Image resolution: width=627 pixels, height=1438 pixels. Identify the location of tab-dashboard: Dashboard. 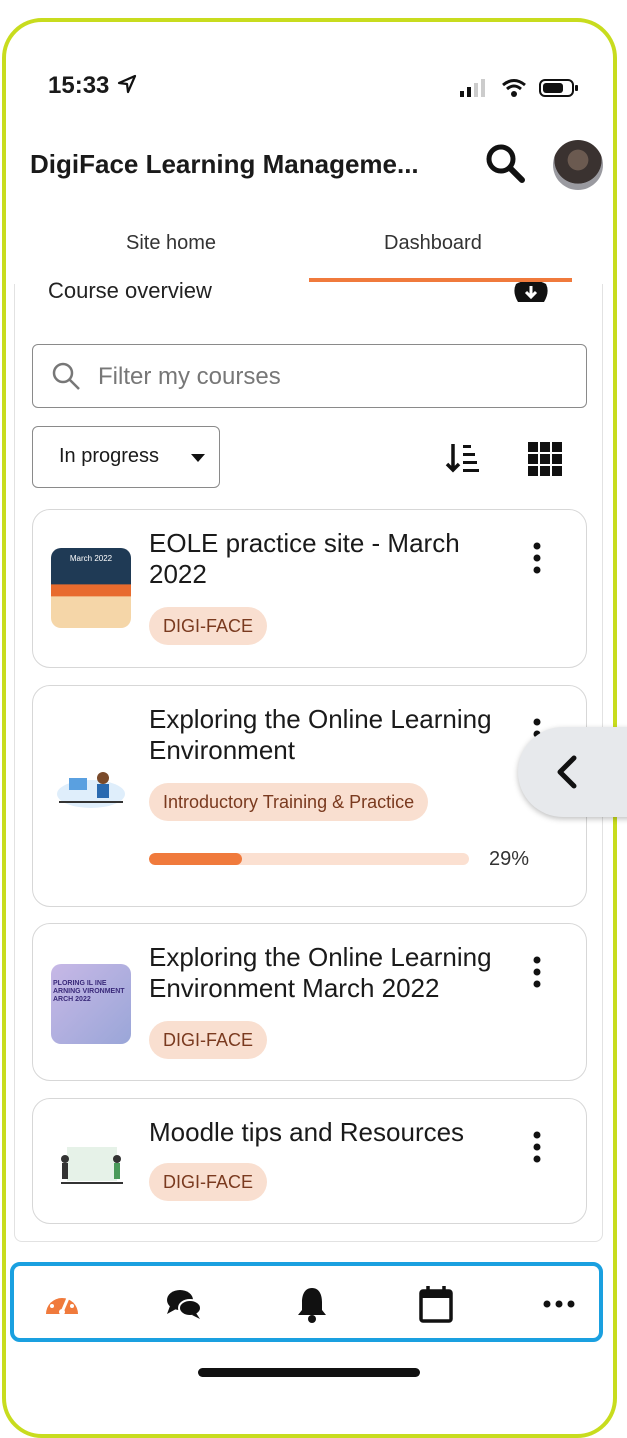
(433, 243).